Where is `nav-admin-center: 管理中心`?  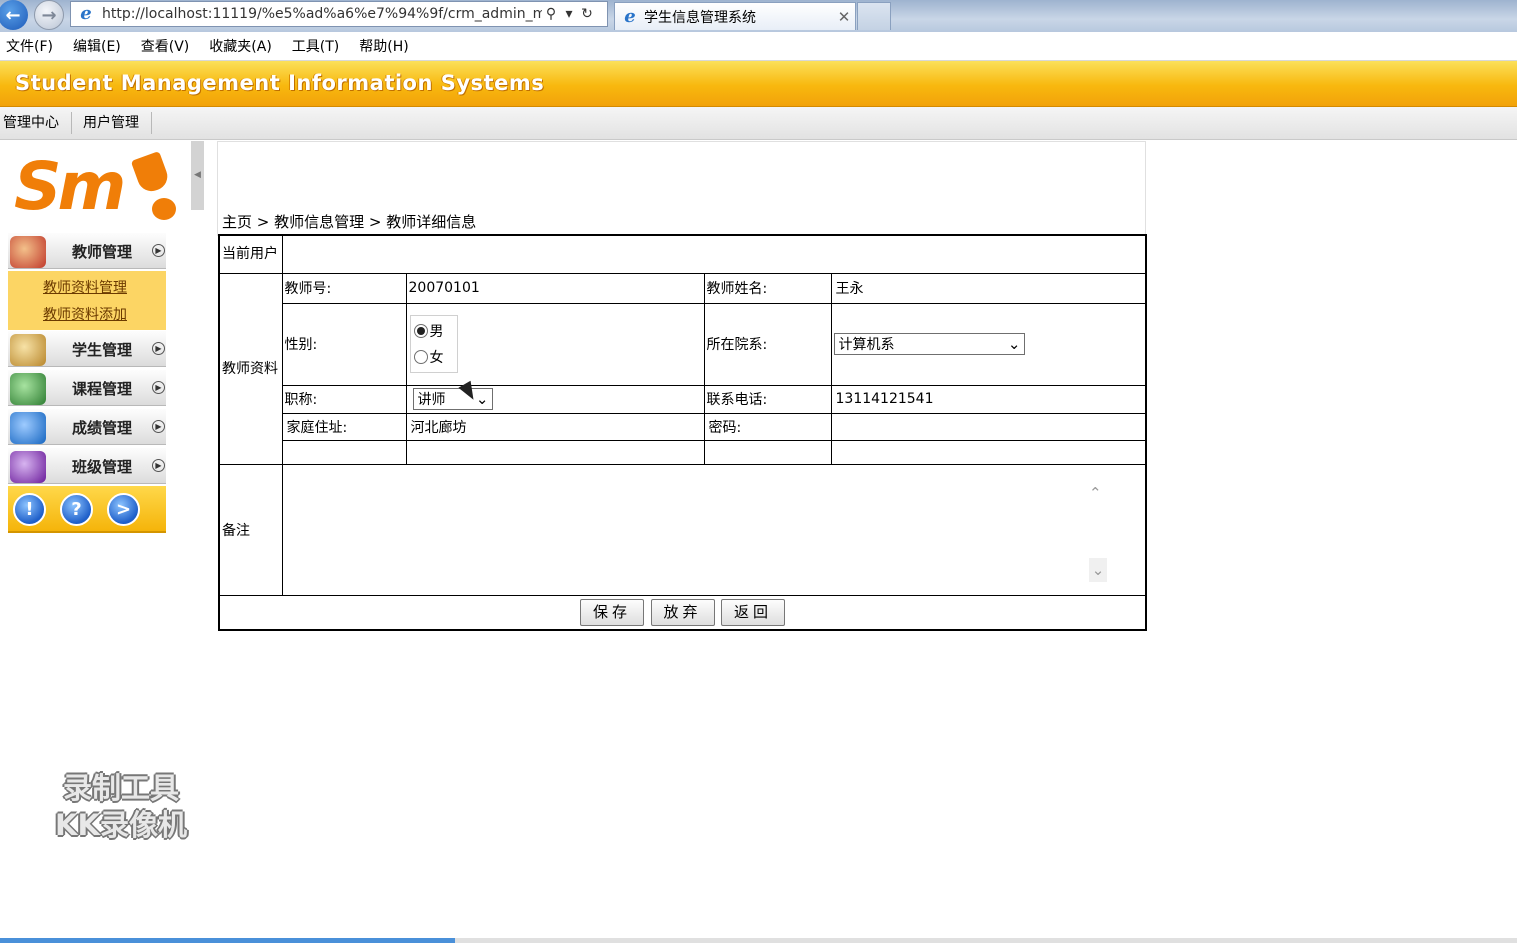 nav-admin-center: 管理中心 is located at coordinates (36, 123).